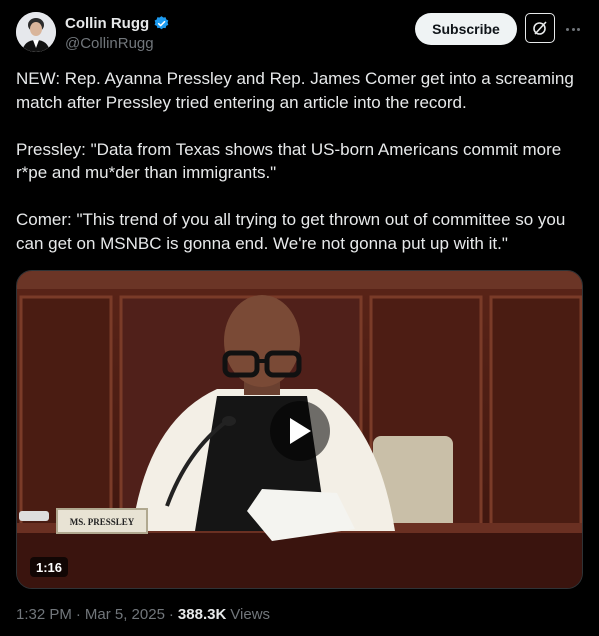  What do you see at coordinates (117, 43) in the screenshot?
I see `author-handle: @CollinRugg` at bounding box center [117, 43].